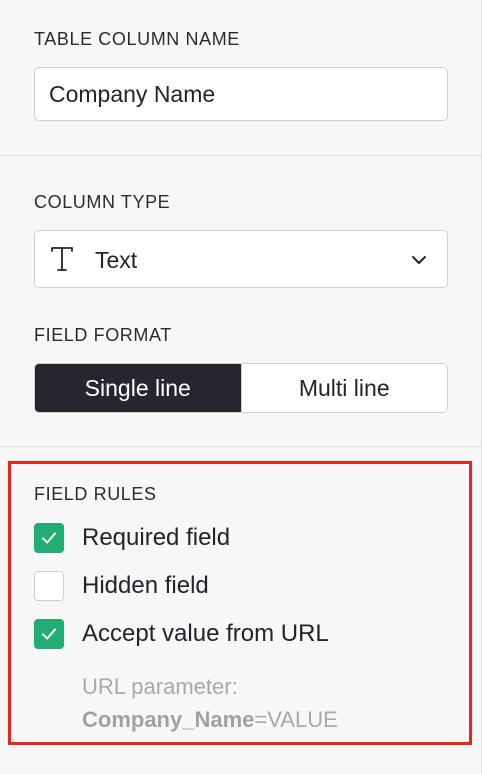  Describe the element at coordinates (343, 388) in the screenshot. I see `format-option-multi-line: Multi line` at that location.